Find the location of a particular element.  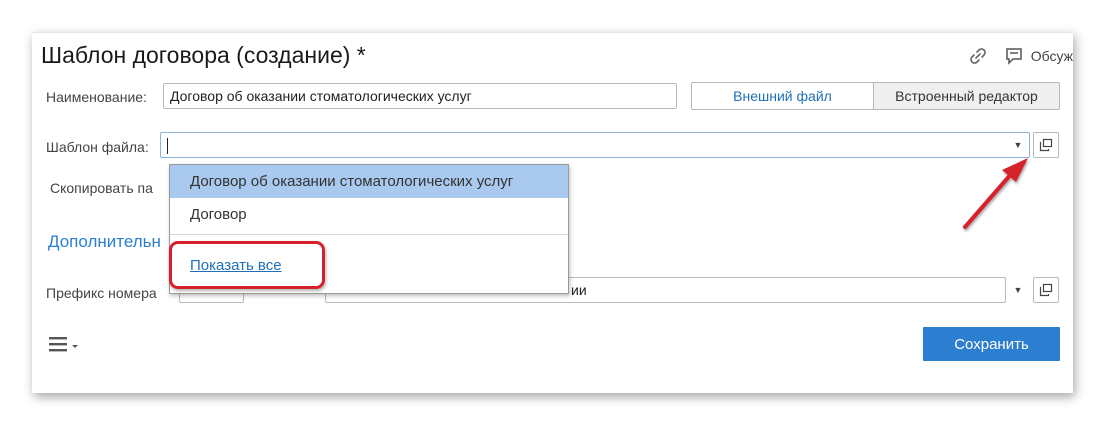

more-actions-button is located at coordinates (65, 344).